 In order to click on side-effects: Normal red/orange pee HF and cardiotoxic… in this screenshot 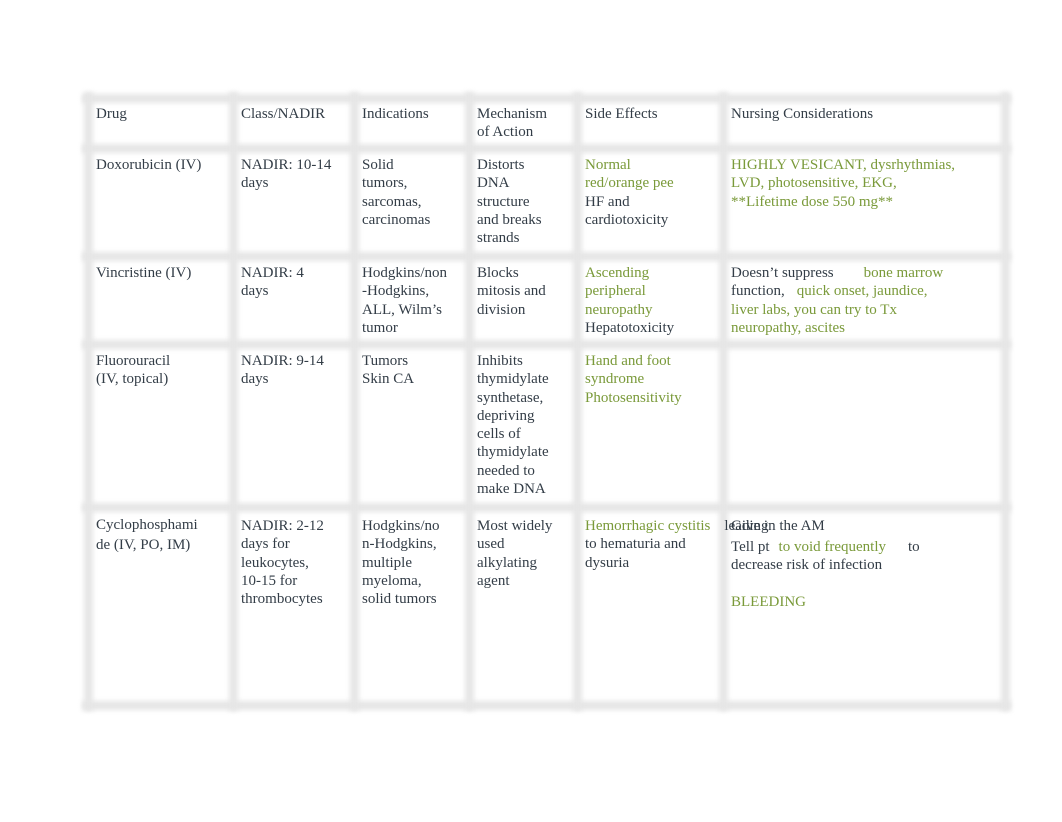, I will do `click(629, 192)`.